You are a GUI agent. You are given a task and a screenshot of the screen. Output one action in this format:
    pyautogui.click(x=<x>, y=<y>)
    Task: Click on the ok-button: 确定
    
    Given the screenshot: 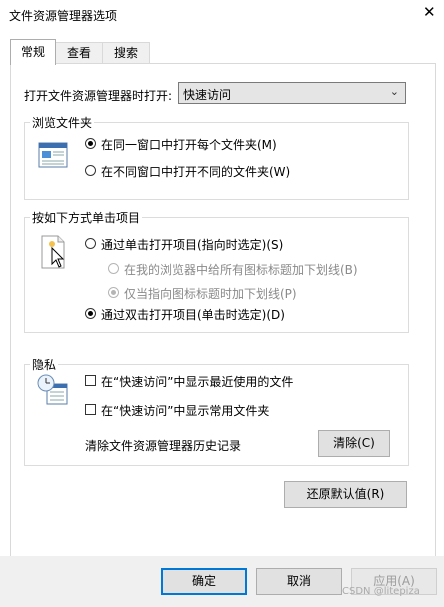 What is the action you would take?
    pyautogui.click(x=204, y=581)
    